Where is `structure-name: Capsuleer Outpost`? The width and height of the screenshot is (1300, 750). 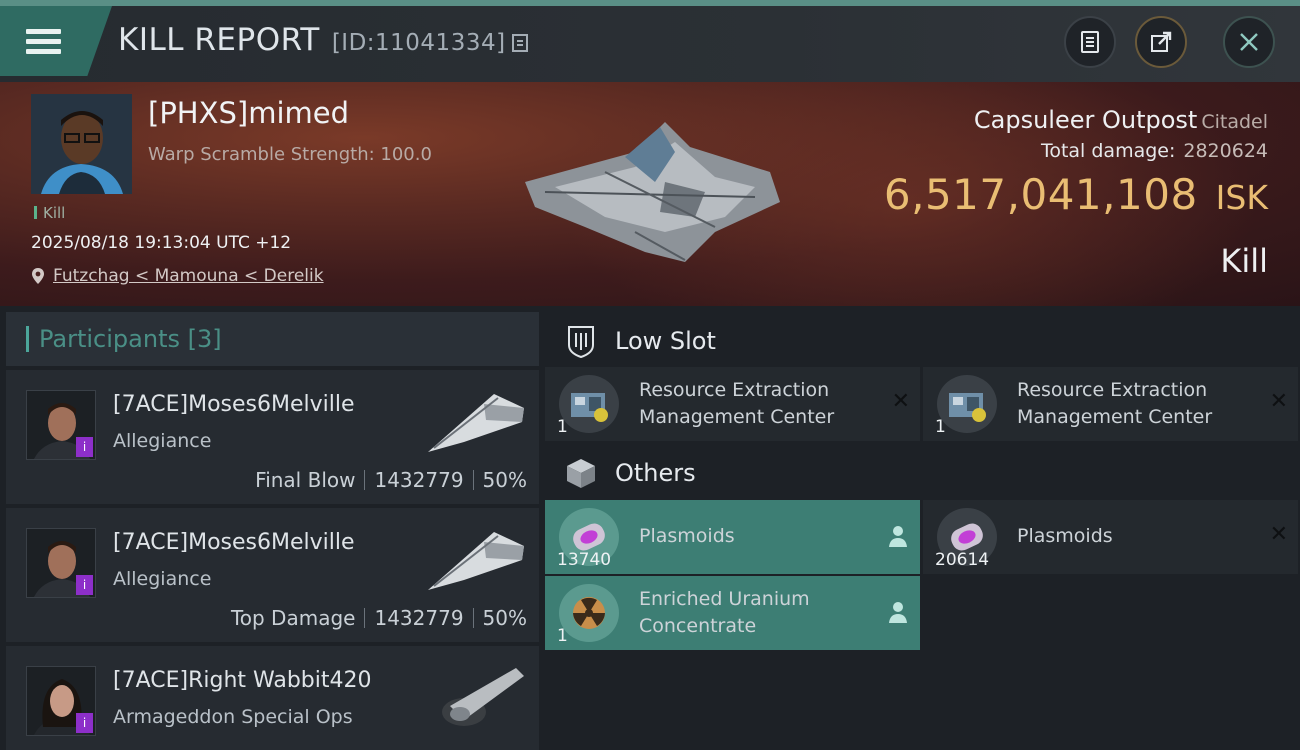
structure-name: Capsuleer Outpost is located at coordinates (1085, 120).